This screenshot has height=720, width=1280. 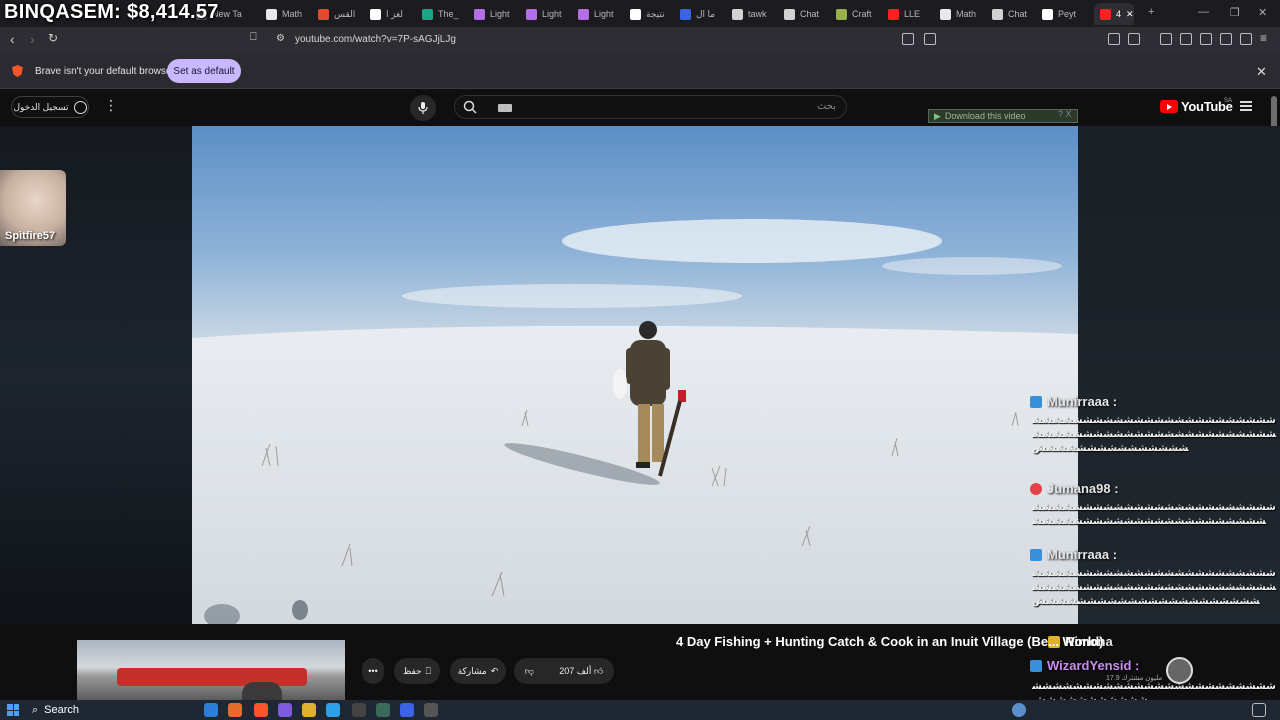 What do you see at coordinates (505, 108) in the screenshot?
I see `keyboard-icon` at bounding box center [505, 108].